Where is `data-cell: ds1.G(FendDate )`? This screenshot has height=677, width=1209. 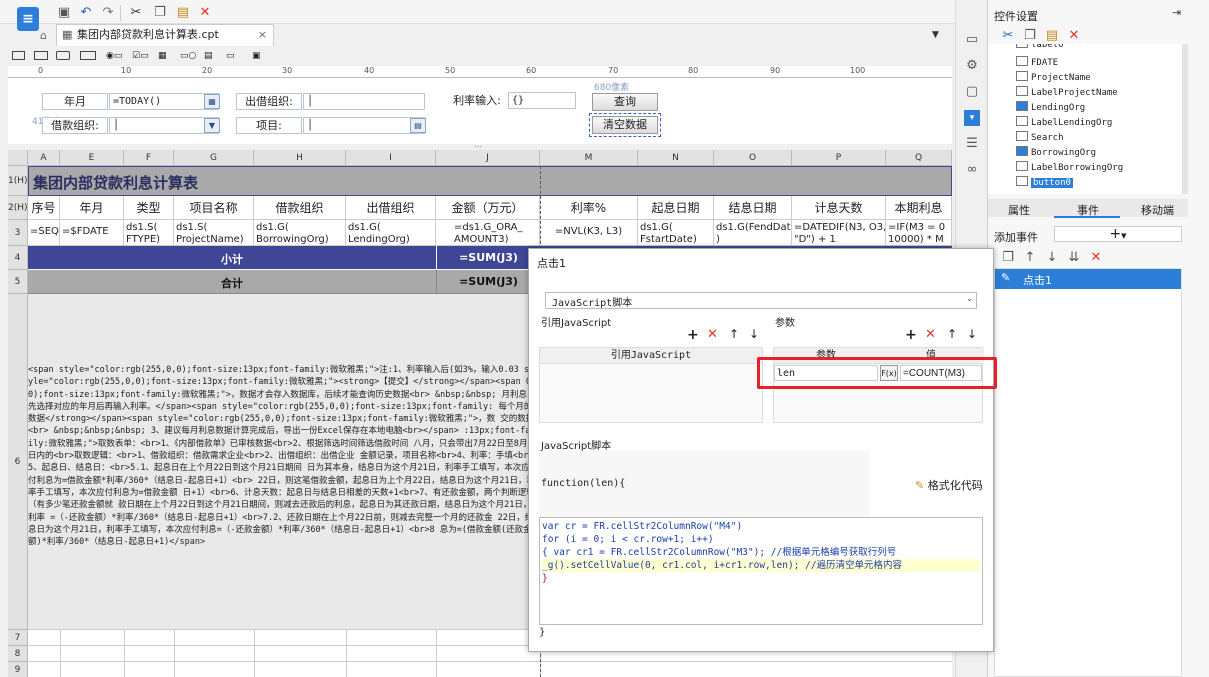 data-cell: ds1.G(FendDate ) is located at coordinates (753, 233).